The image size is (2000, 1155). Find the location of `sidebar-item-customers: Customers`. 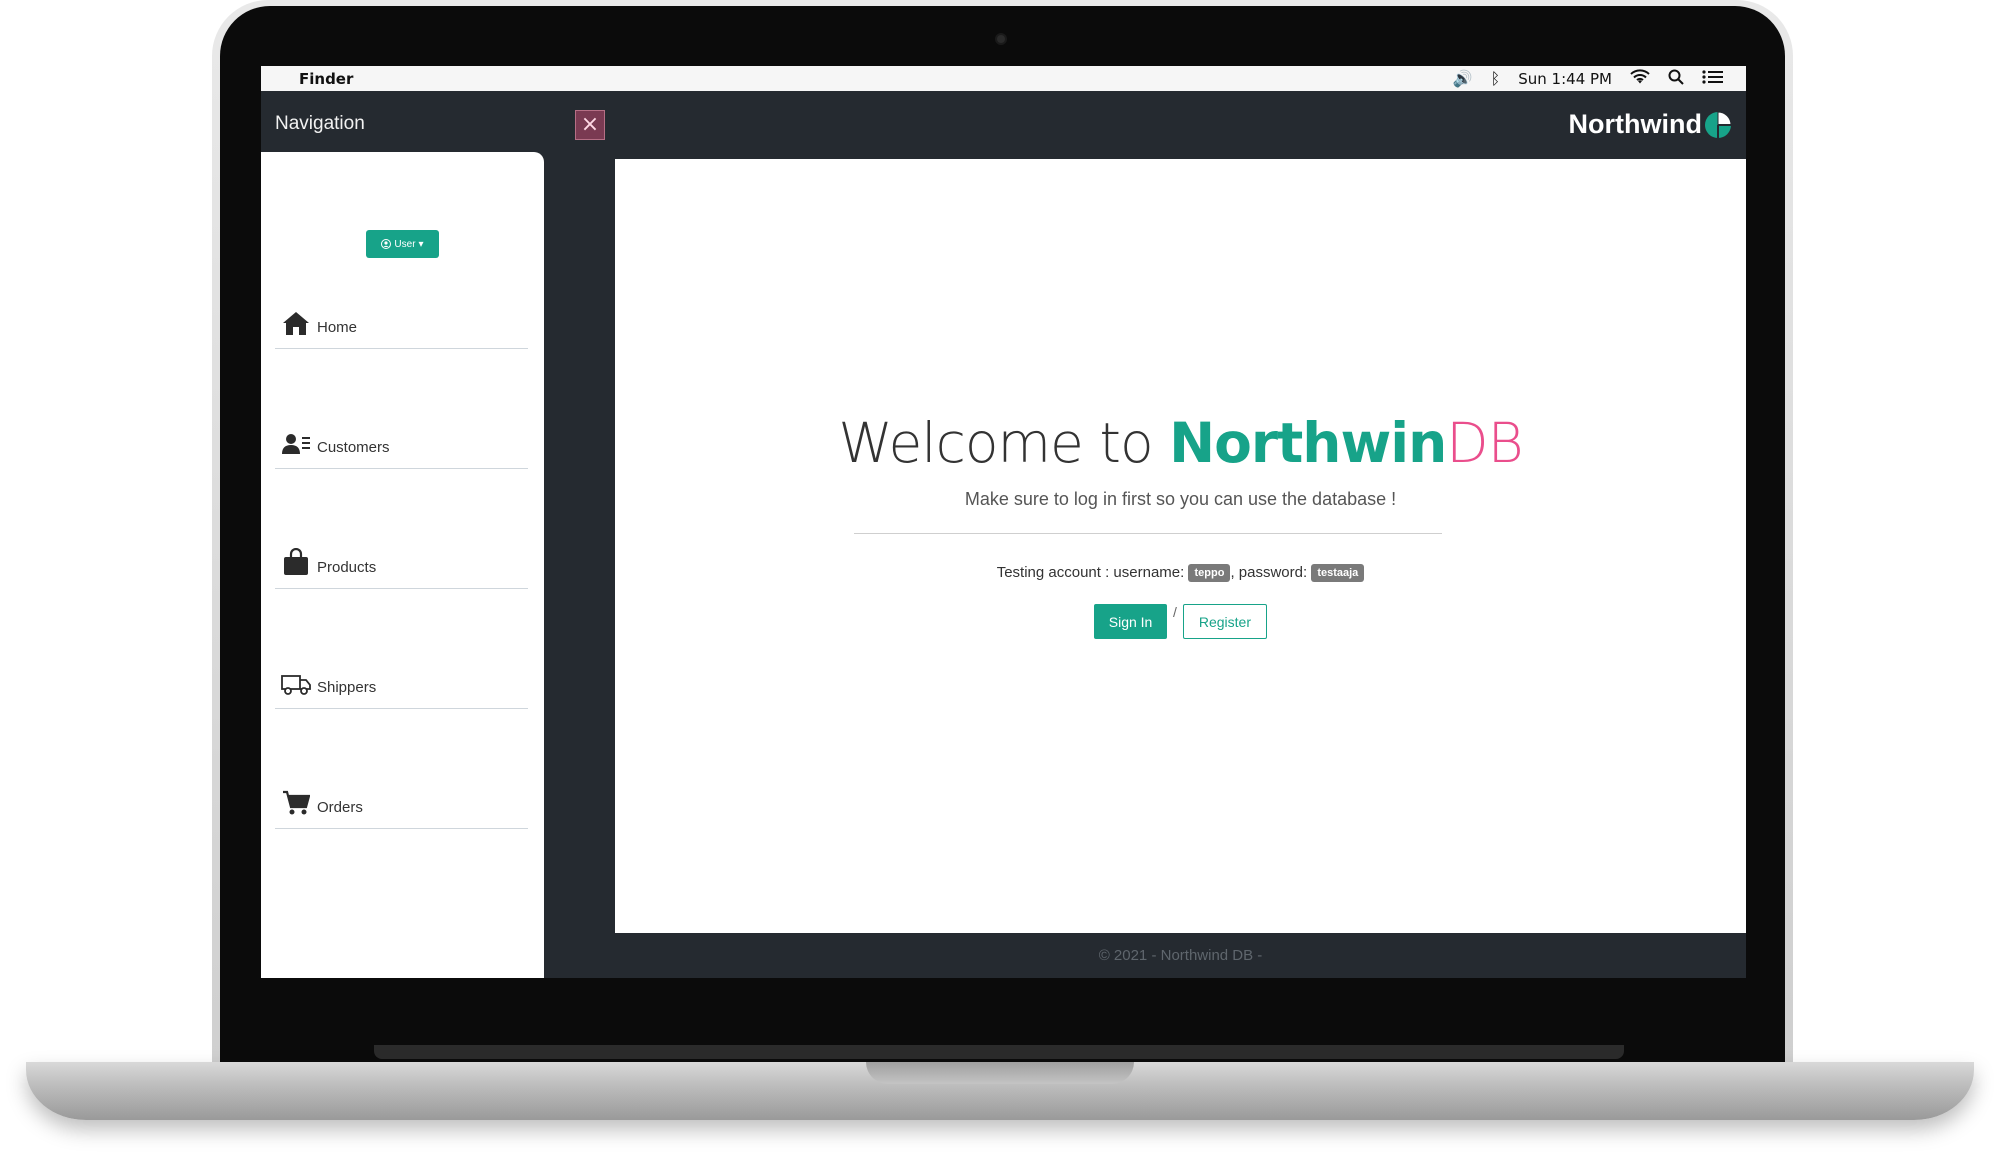

sidebar-item-customers: Customers is located at coordinates (401, 447).